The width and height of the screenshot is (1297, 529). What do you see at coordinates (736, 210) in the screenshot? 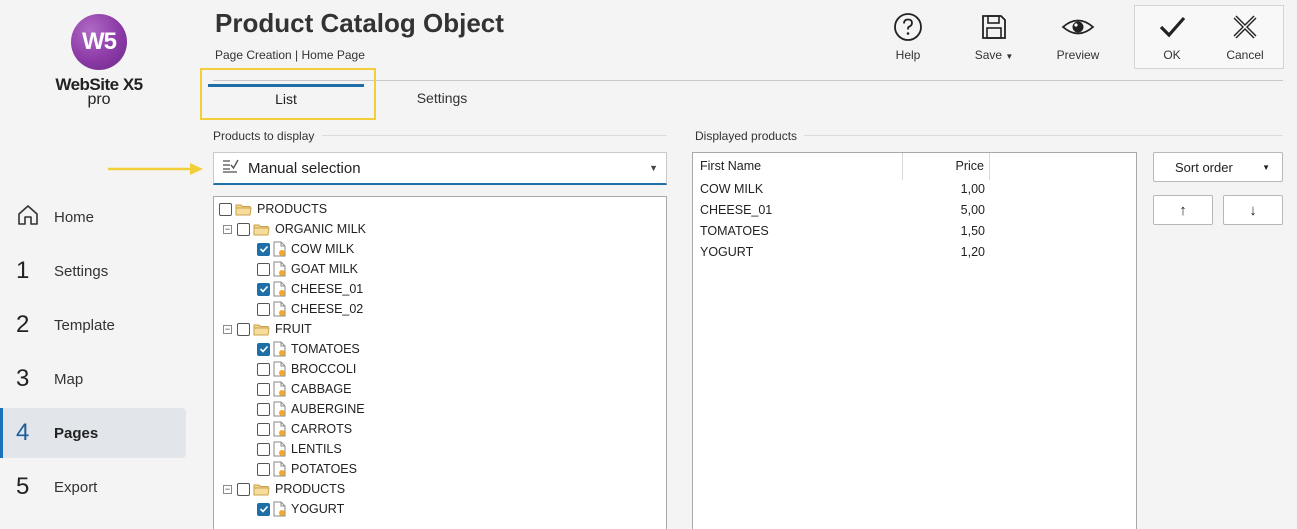
I see `product-name: CHEESE_01` at bounding box center [736, 210].